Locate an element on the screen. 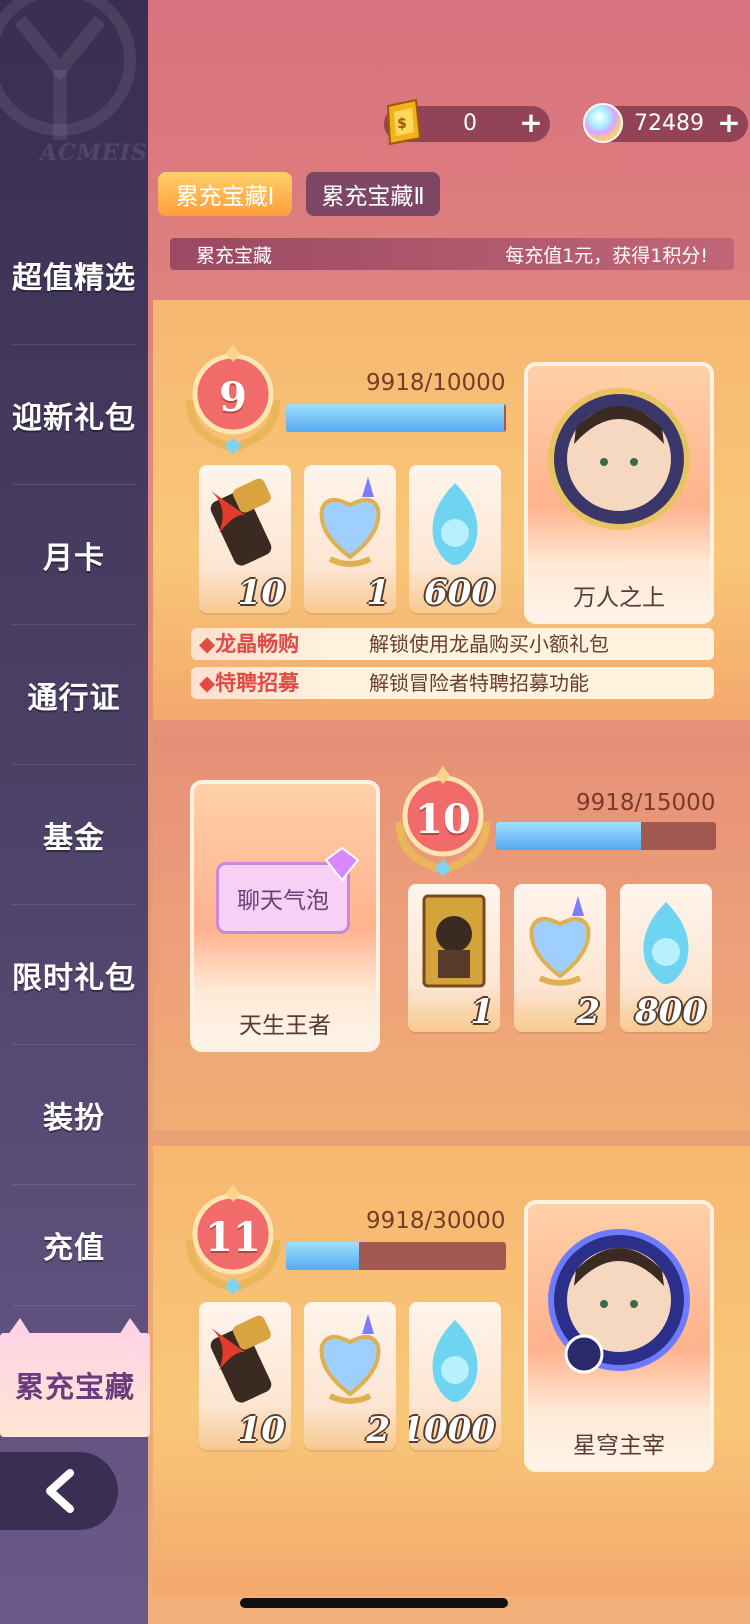 The width and height of the screenshot is (750, 1624). info-title: 累充宝藏 is located at coordinates (234, 255).